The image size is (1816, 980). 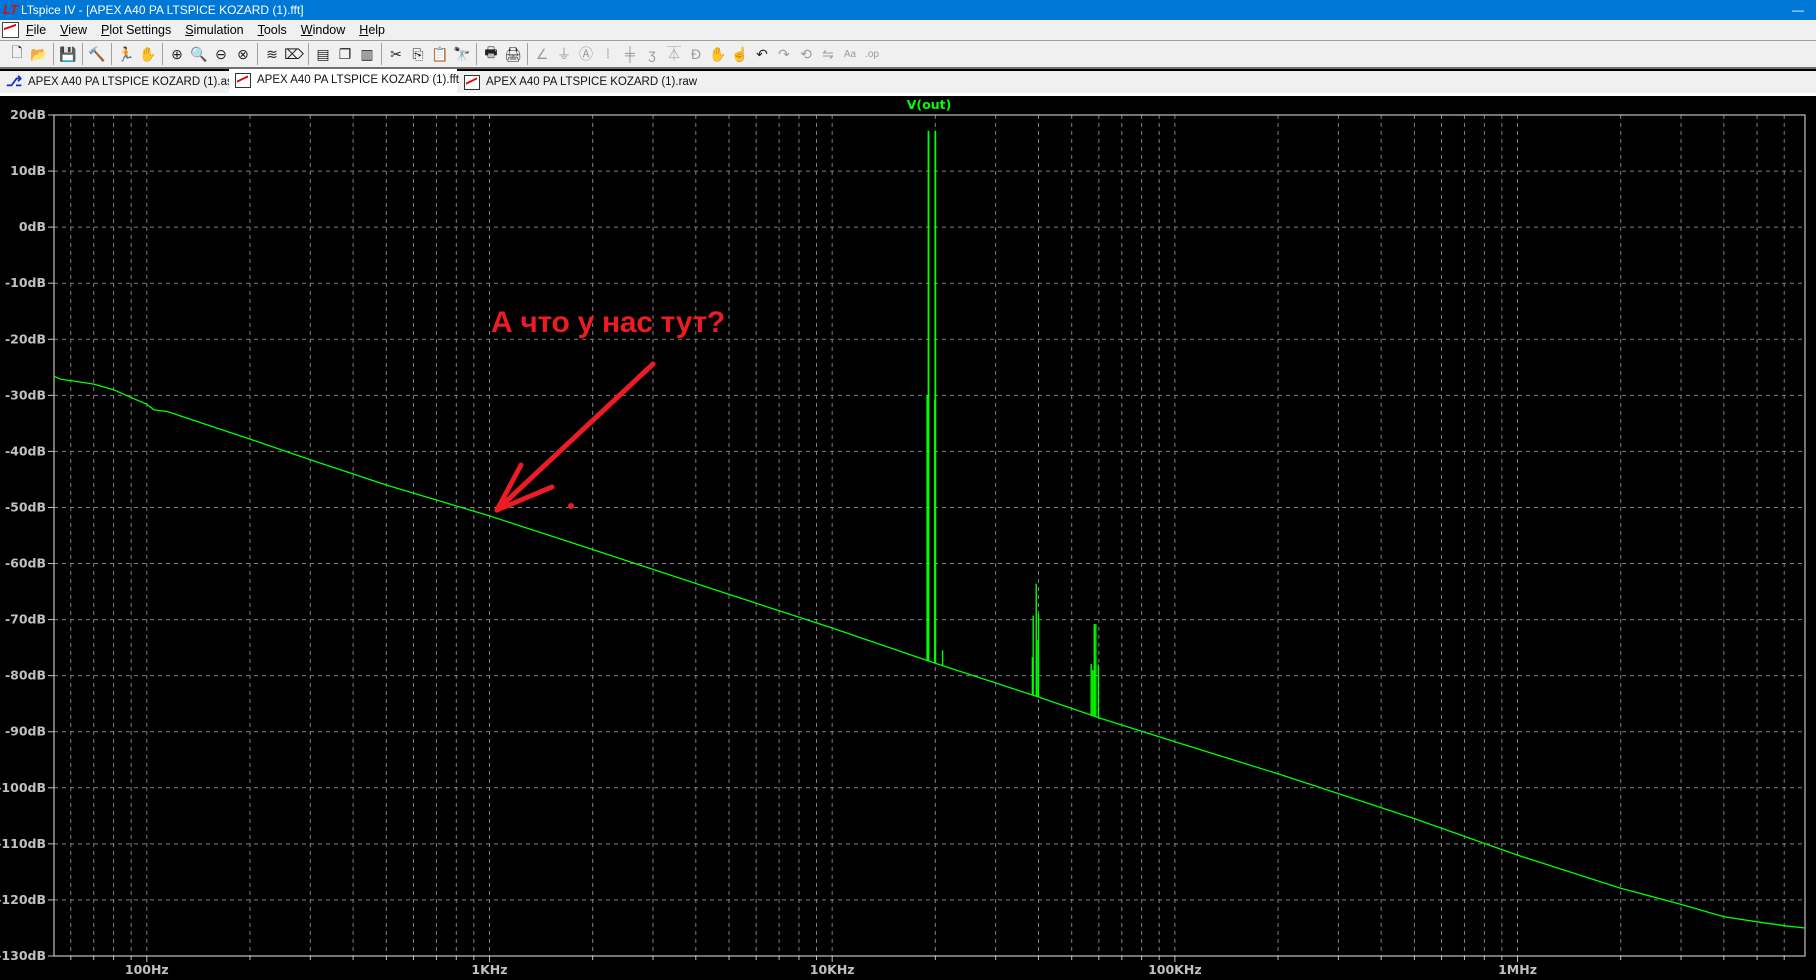 I want to click on rotate-icon: ⟲, so click(x=806, y=54).